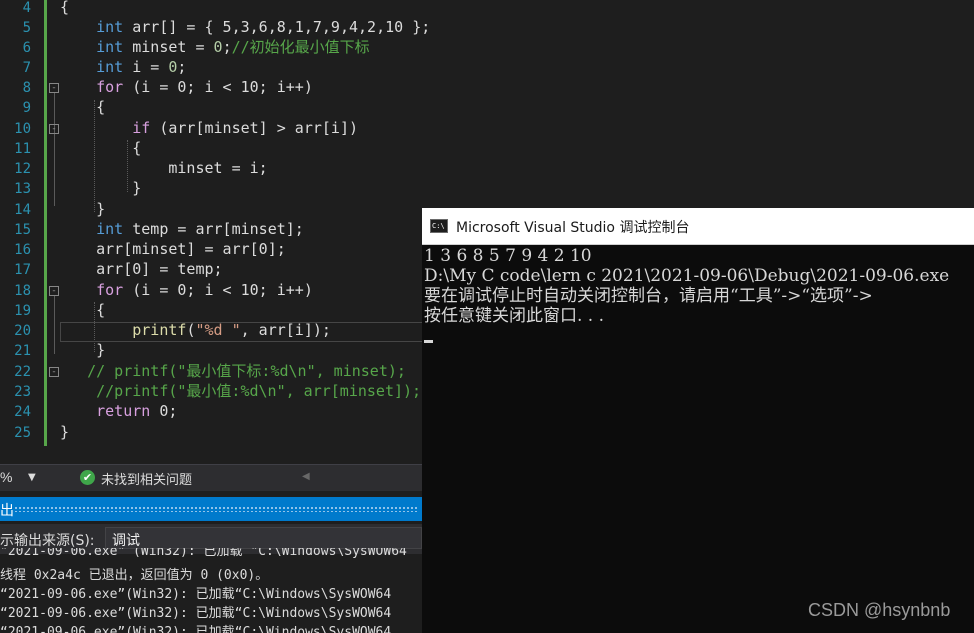 The width and height of the screenshot is (974, 633). Describe the element at coordinates (22, 210) in the screenshot. I see `line-number: 14` at that location.